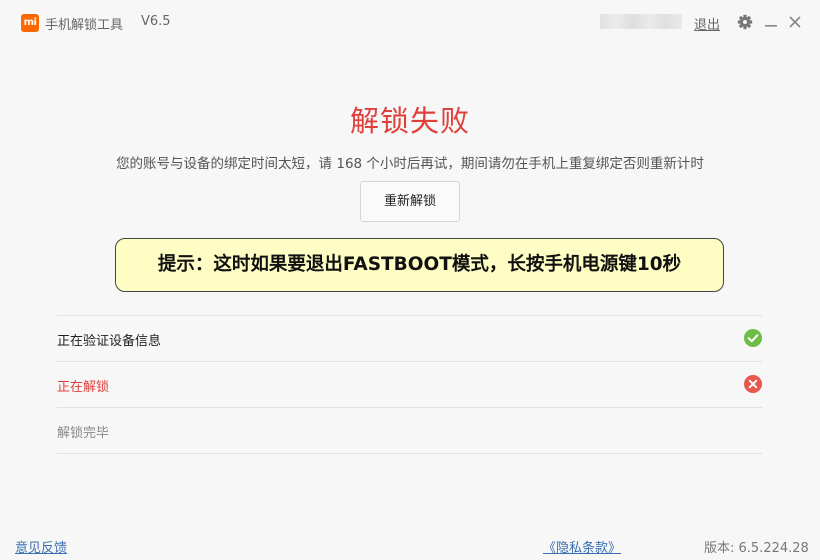 Image resolution: width=820 pixels, height=560 pixels. What do you see at coordinates (745, 22) in the screenshot?
I see `gear-icon` at bounding box center [745, 22].